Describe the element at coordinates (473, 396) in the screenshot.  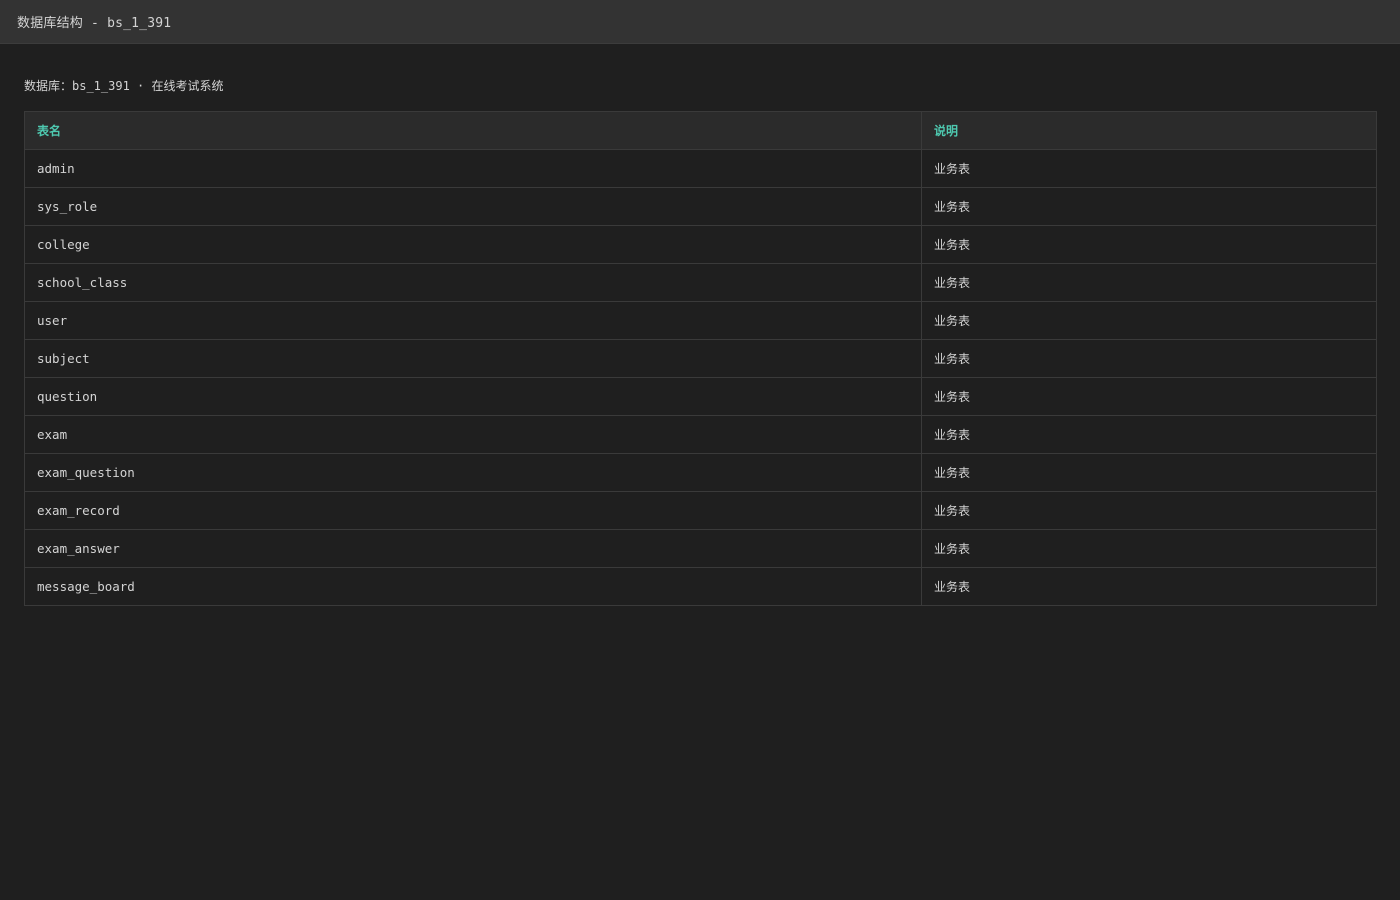
I see `table-name-cell: question` at that location.